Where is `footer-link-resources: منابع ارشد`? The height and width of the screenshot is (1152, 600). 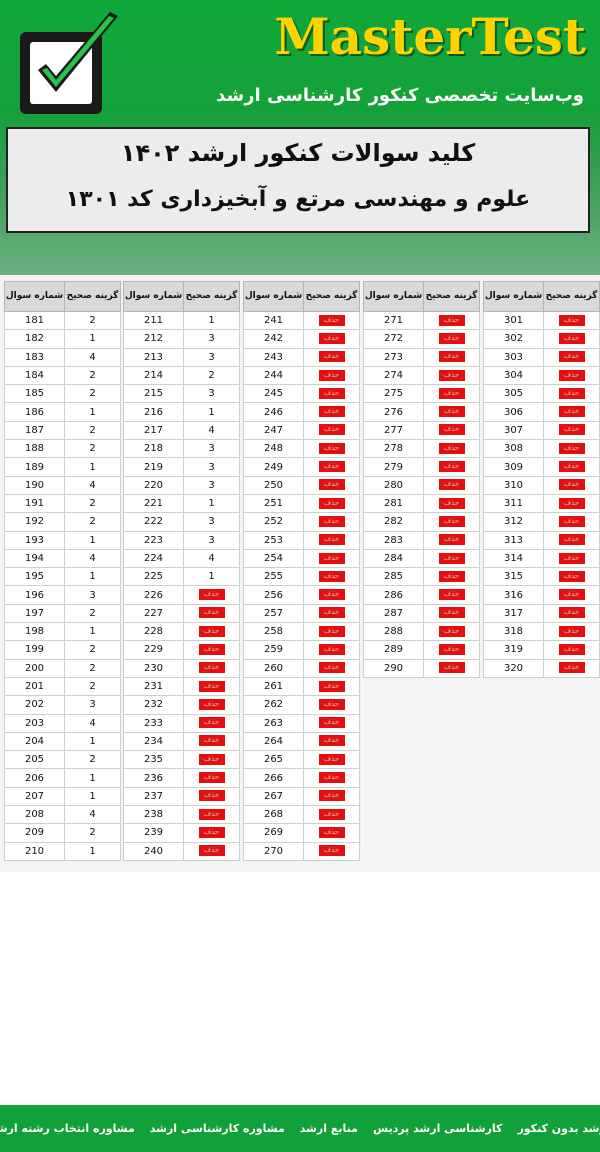 footer-link-resources: منابع ارشد is located at coordinates (329, 1128).